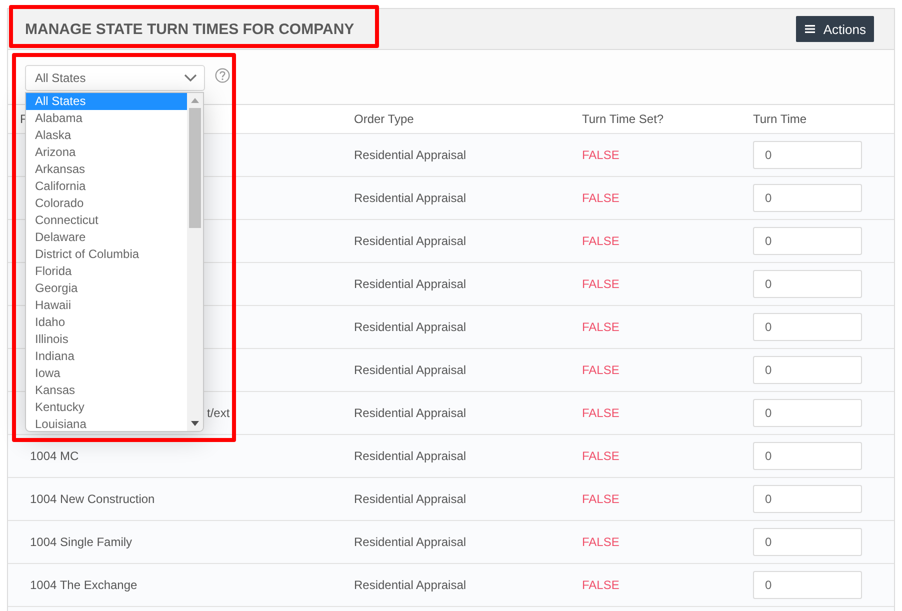 The image size is (902, 611). I want to click on panel-title: MANAGE STATE TURN TIMES FOR COMPANY, so click(189, 29).